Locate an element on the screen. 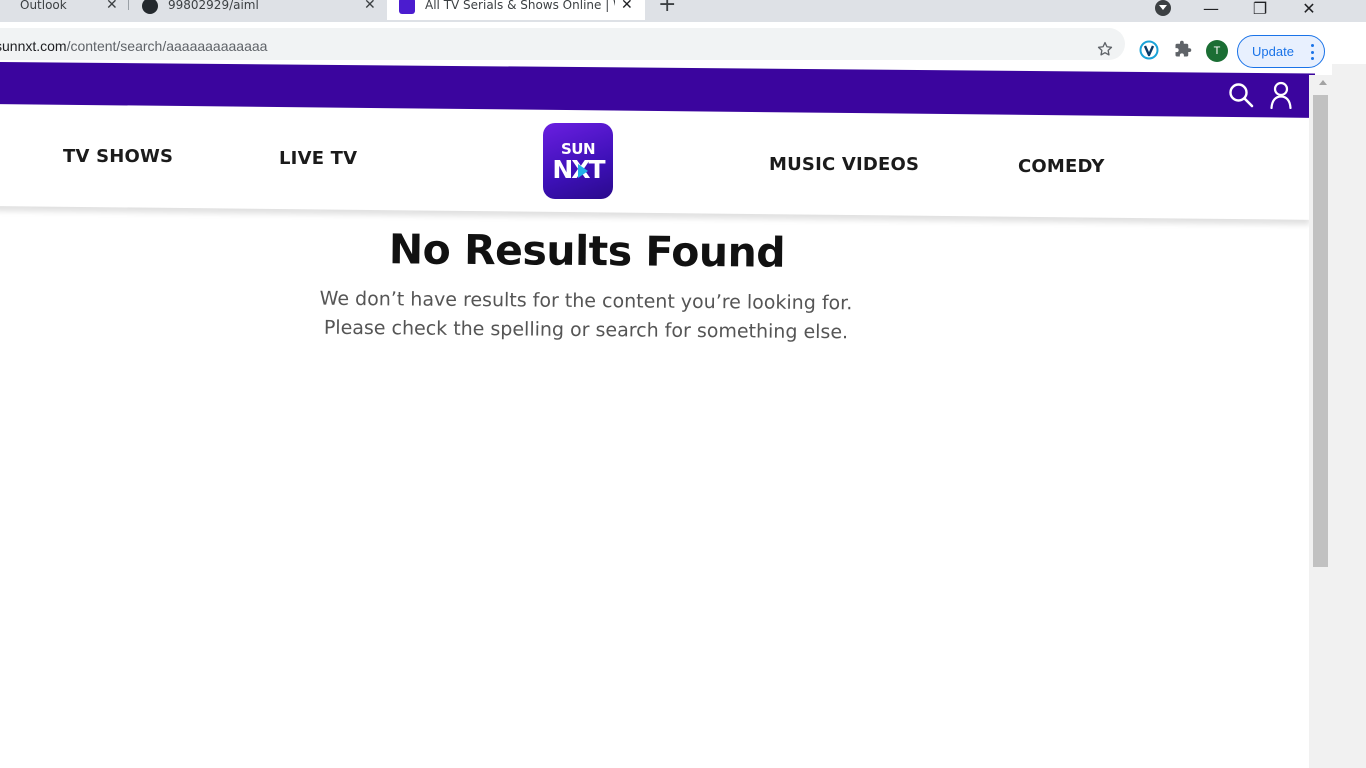 This screenshot has width=1366, height=768. update-label: Update is located at coordinates (1273, 51).